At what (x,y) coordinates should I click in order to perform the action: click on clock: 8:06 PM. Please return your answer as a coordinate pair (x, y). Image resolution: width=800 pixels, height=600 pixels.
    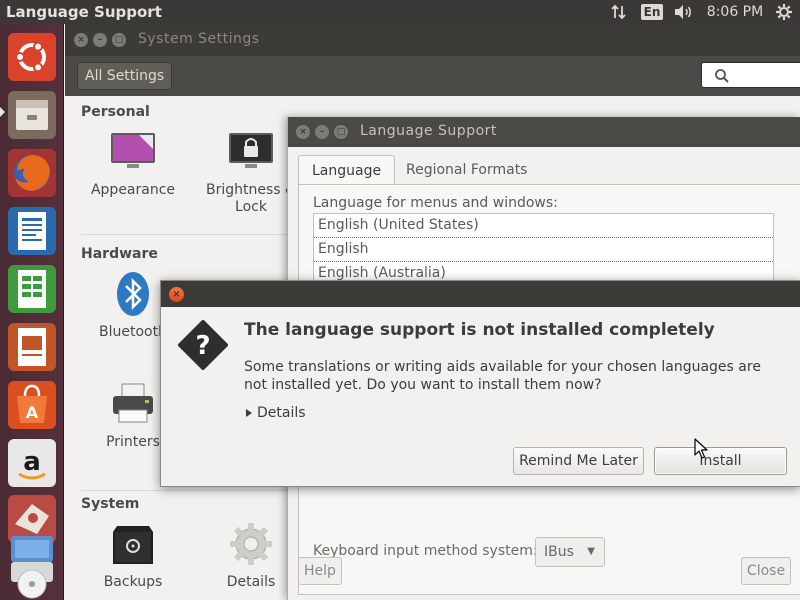
    Looking at the image, I should click on (735, 12).